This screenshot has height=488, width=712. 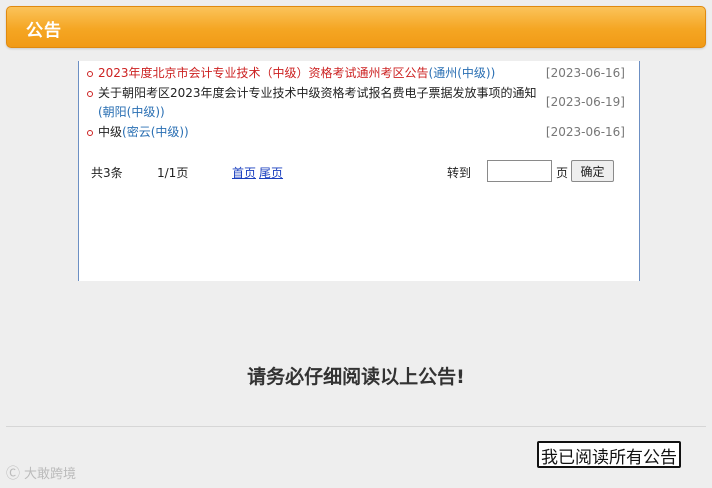 I want to click on pagination: 共3条 1/1页 首页 尾页 转到 页 确定, so click(x=361, y=172).